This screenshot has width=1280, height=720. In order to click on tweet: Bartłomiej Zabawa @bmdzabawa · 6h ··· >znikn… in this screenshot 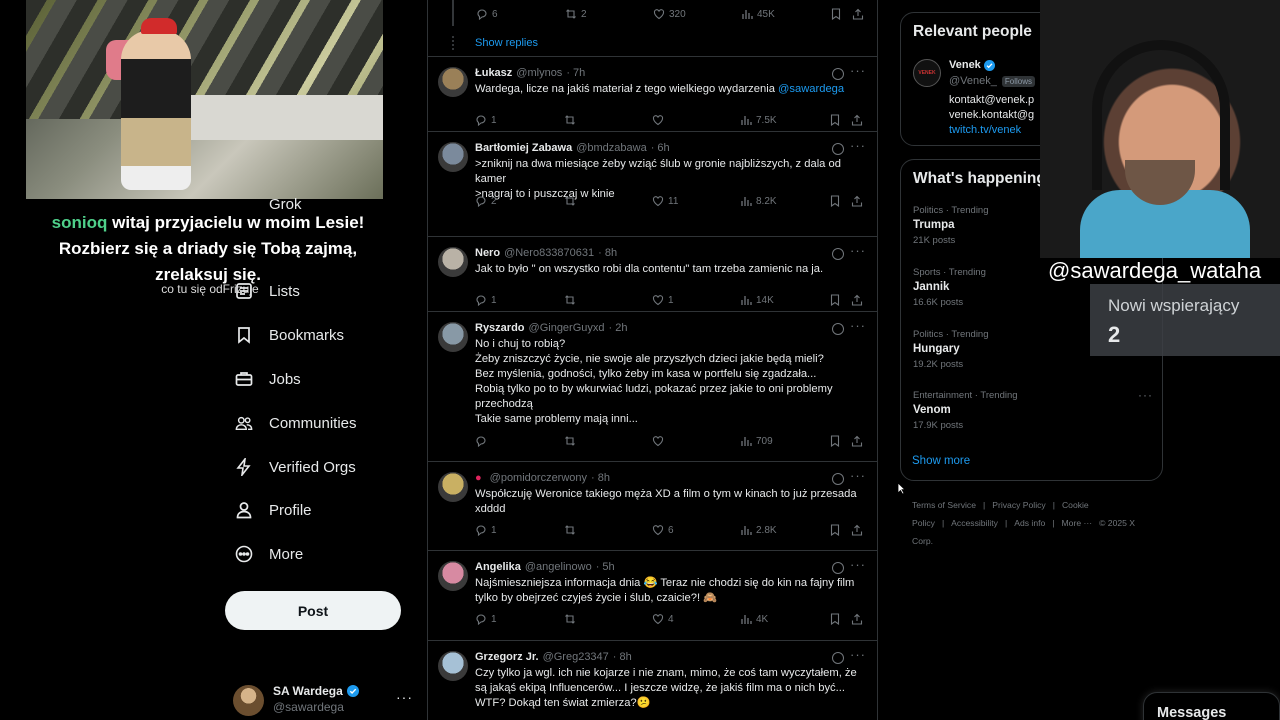, I will do `click(652, 184)`.